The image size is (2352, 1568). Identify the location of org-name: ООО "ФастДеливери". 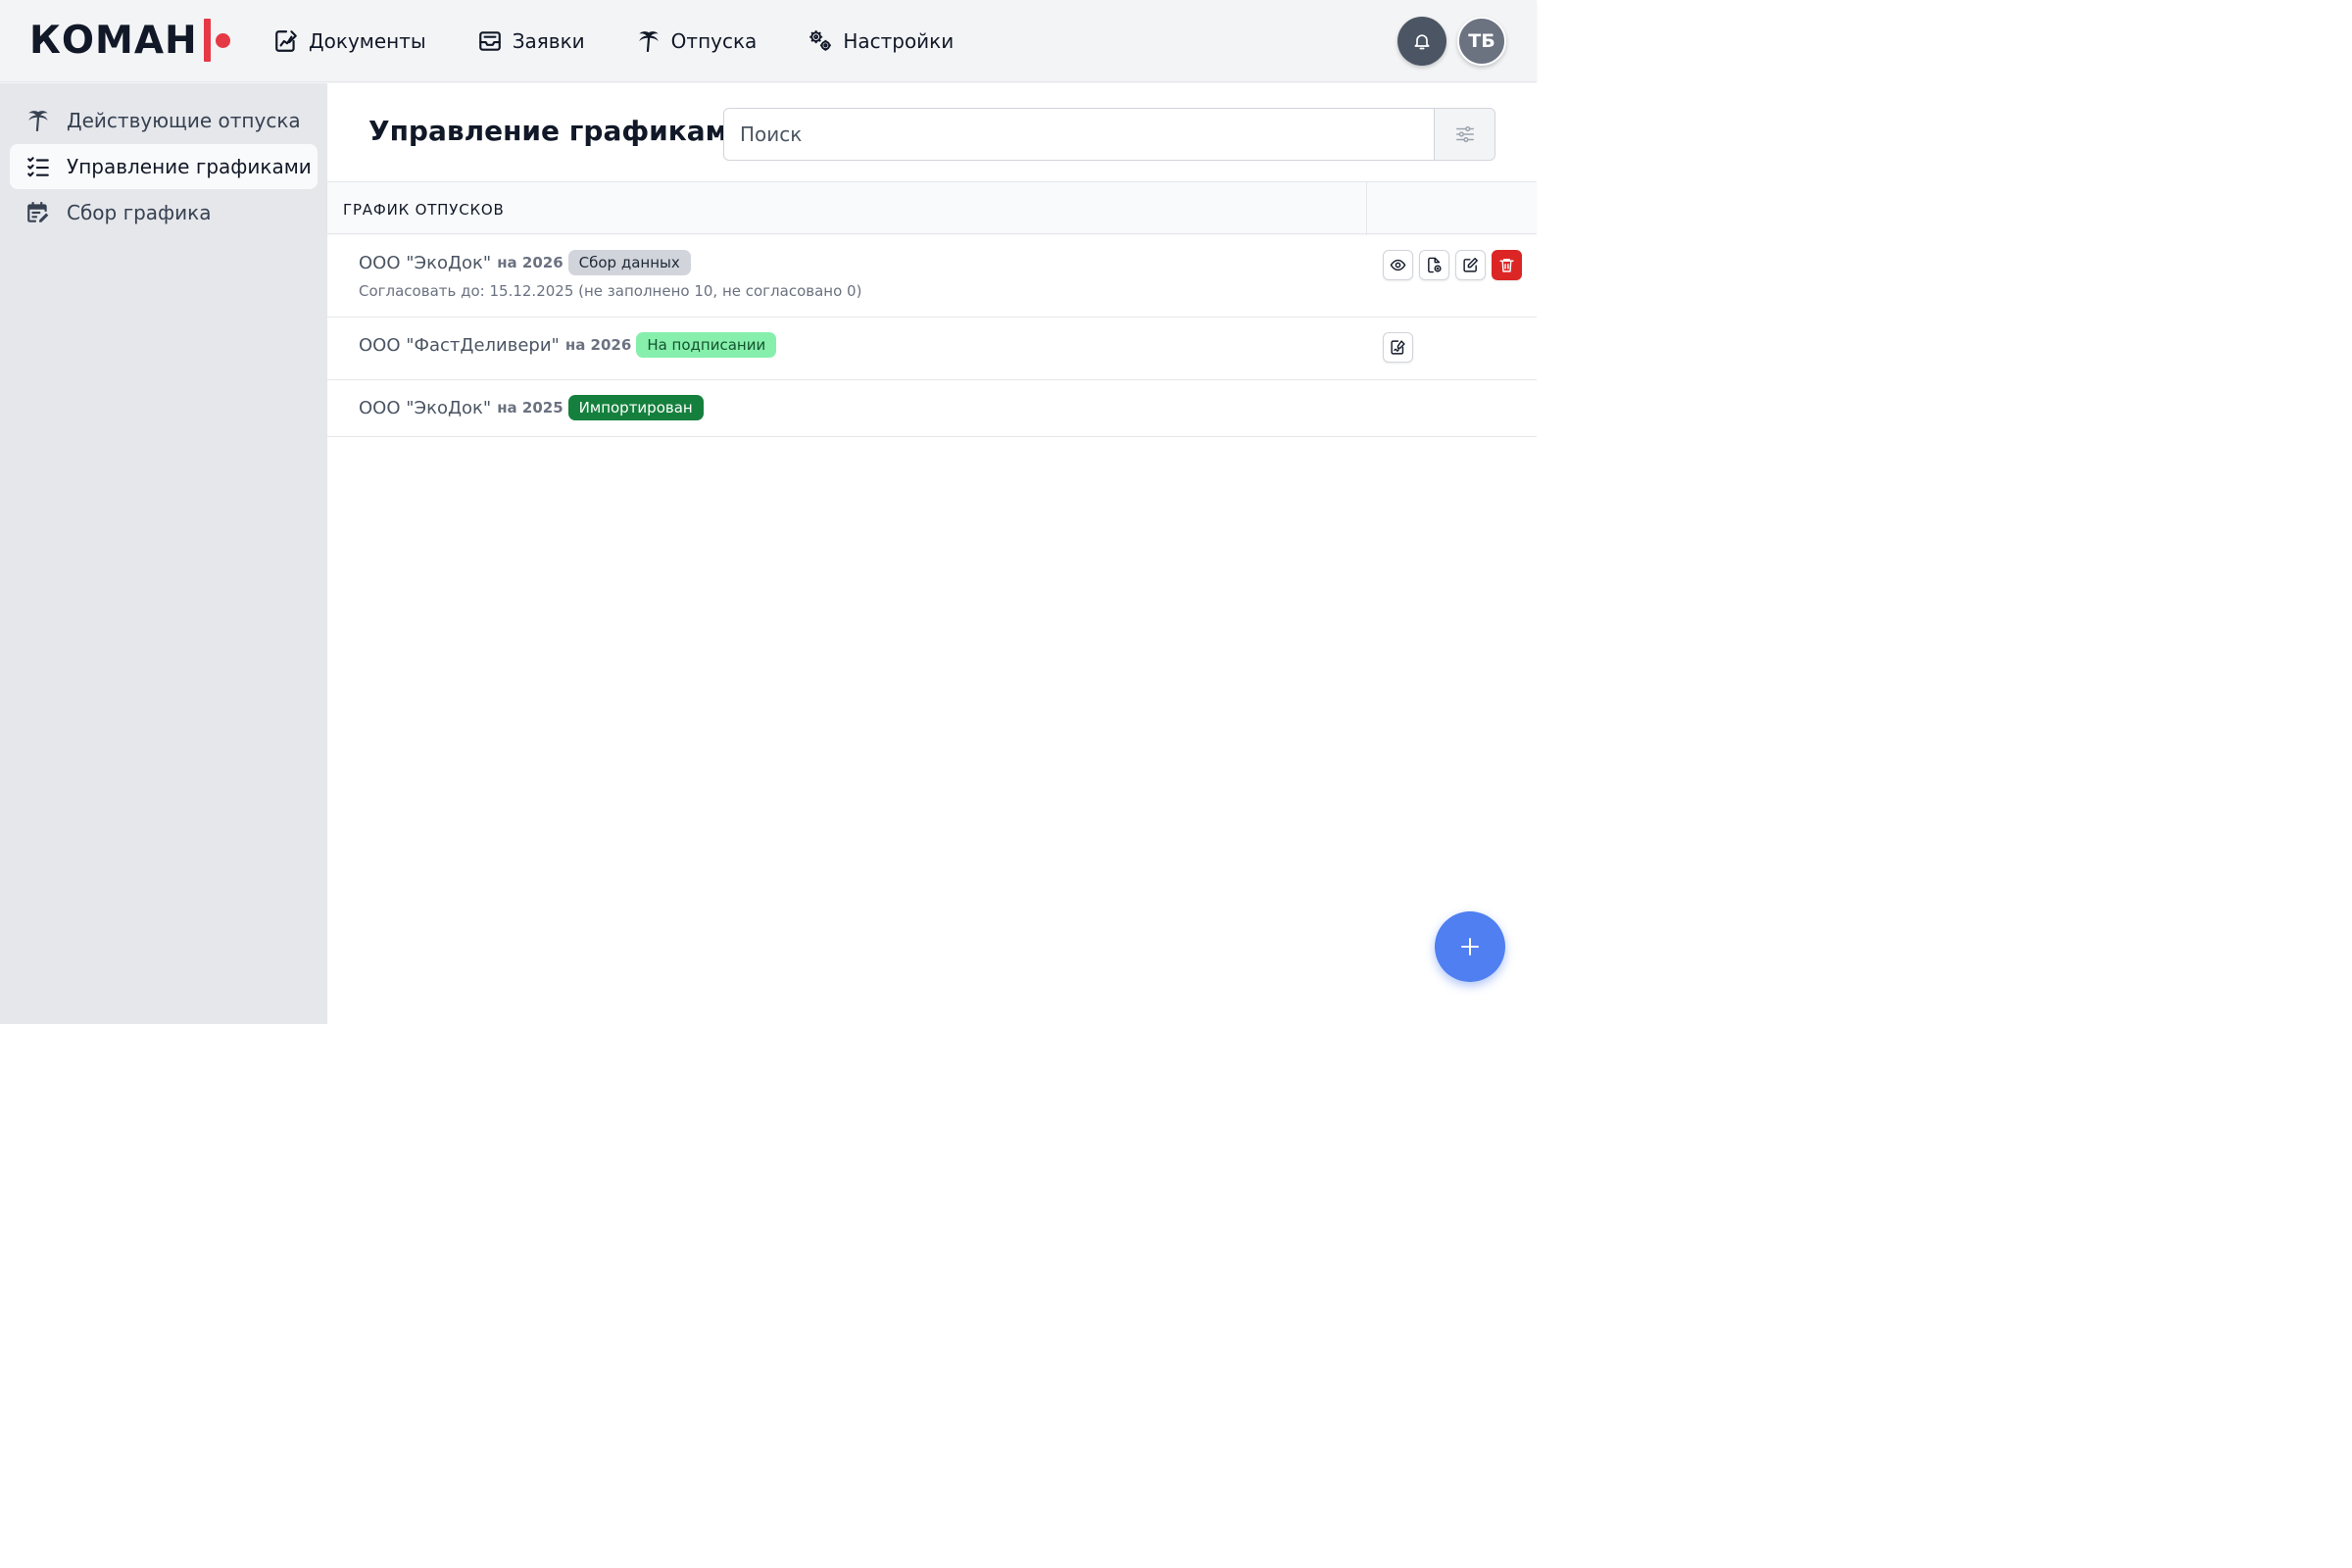
(459, 345).